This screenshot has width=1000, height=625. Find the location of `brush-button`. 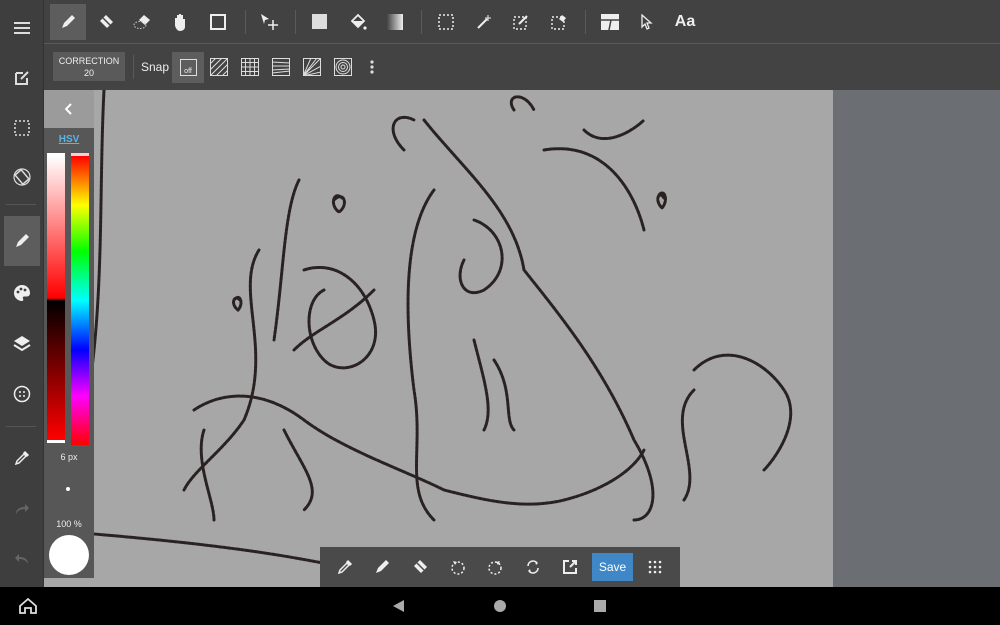

brush-button is located at coordinates (22, 241).